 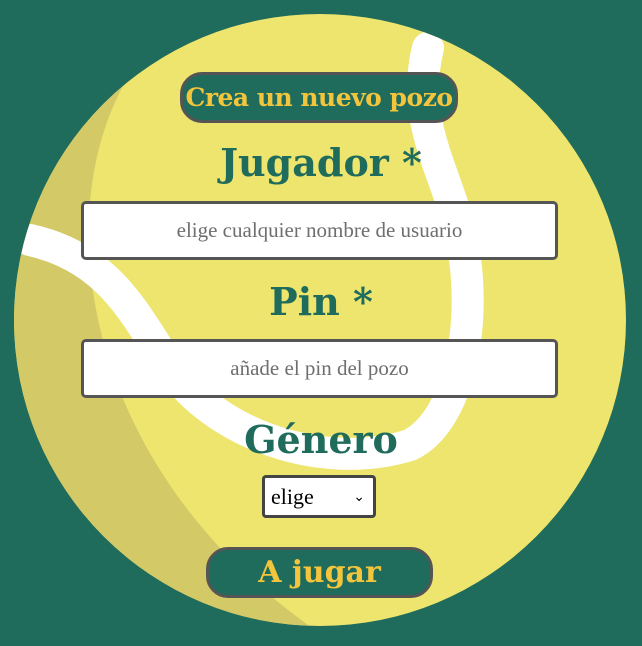 What do you see at coordinates (319, 368) in the screenshot?
I see `pin-input` at bounding box center [319, 368].